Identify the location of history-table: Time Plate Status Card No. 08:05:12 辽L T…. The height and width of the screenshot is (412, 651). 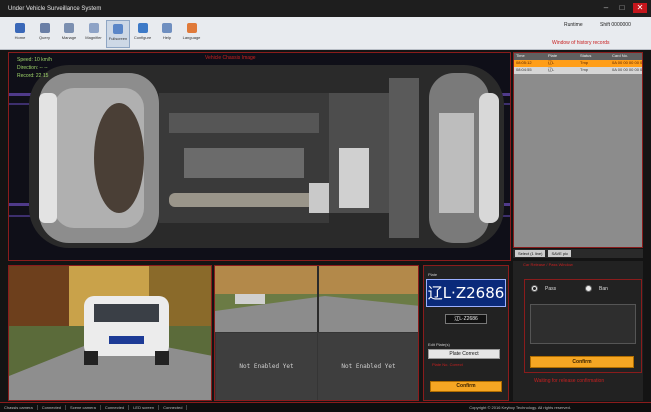
(578, 150).